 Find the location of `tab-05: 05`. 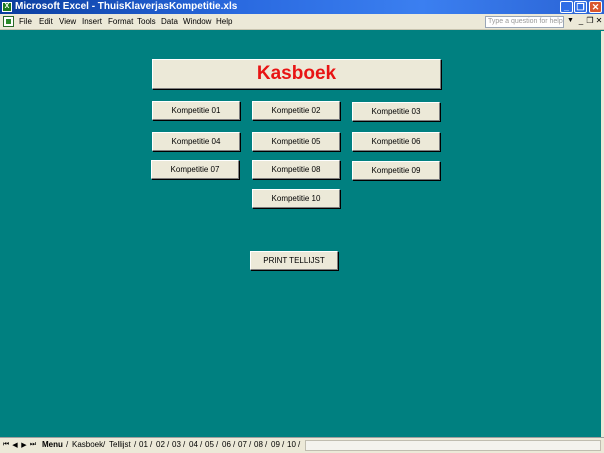

tab-05: 05 is located at coordinates (209, 444).